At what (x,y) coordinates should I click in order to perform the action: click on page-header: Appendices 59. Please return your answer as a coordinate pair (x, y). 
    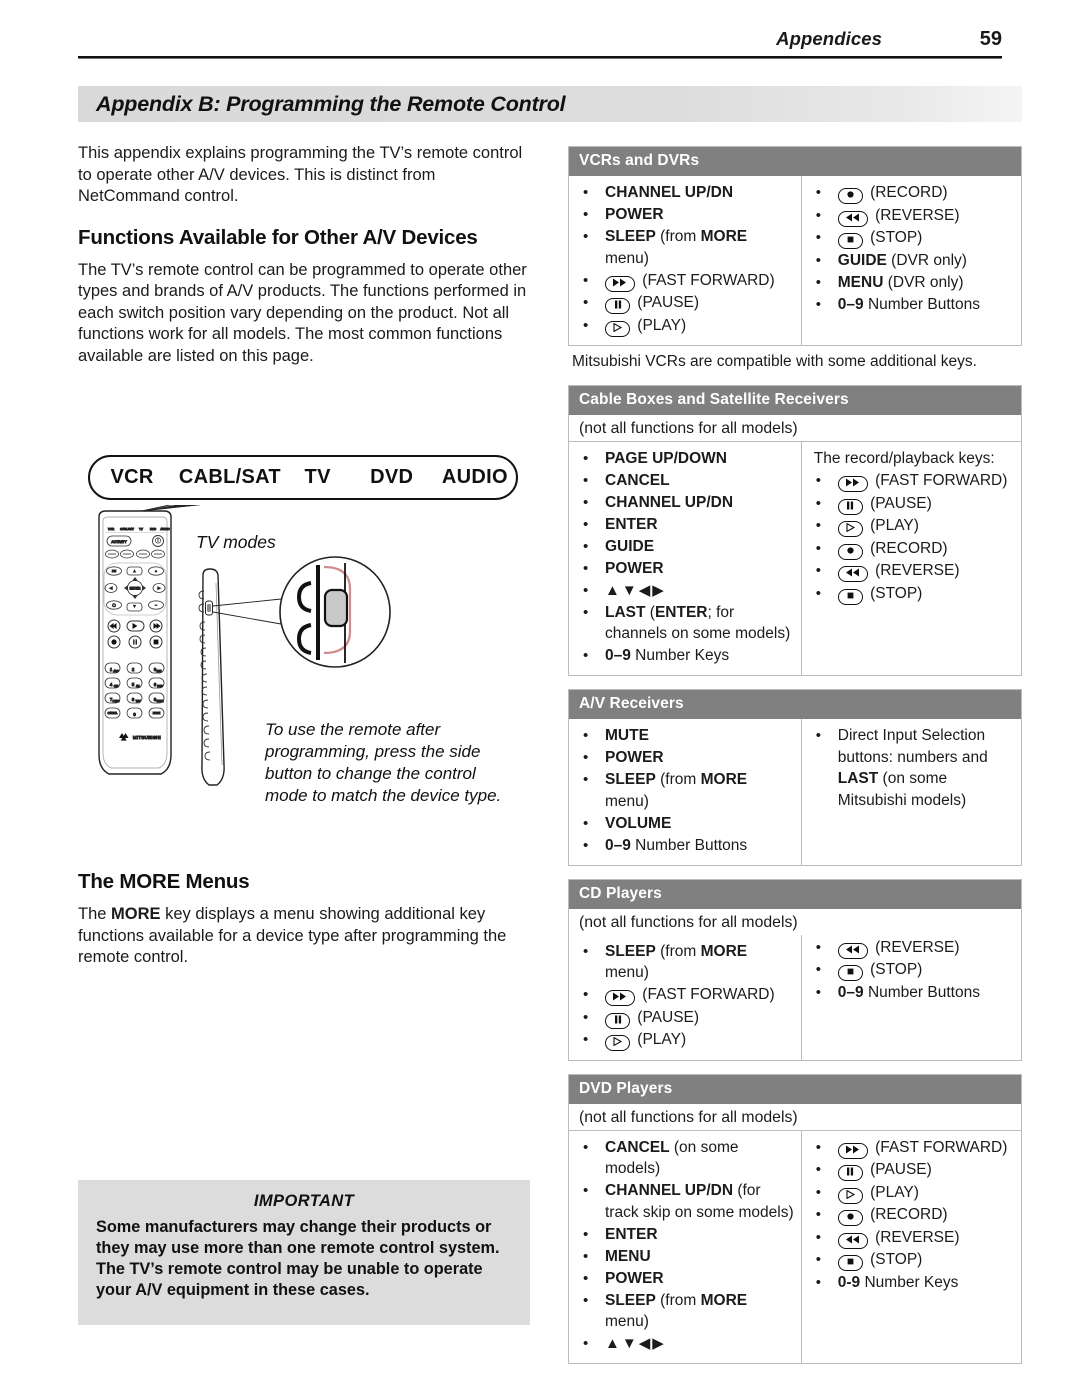
    Looking at the image, I should click on (540, 43).